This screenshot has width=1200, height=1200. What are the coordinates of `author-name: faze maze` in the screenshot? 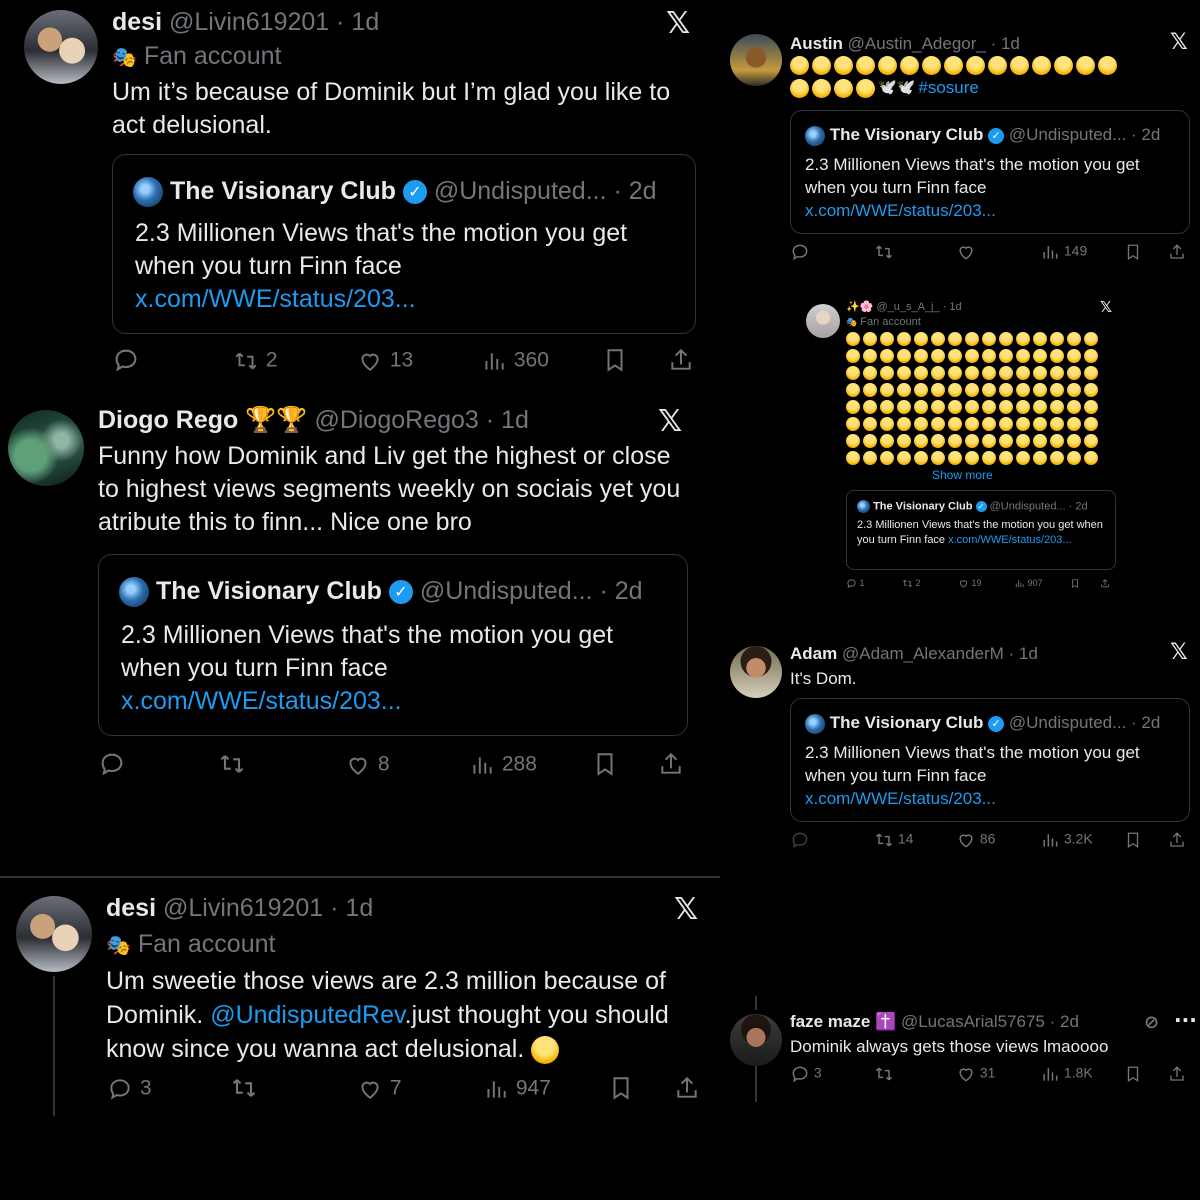 It's located at (830, 1021).